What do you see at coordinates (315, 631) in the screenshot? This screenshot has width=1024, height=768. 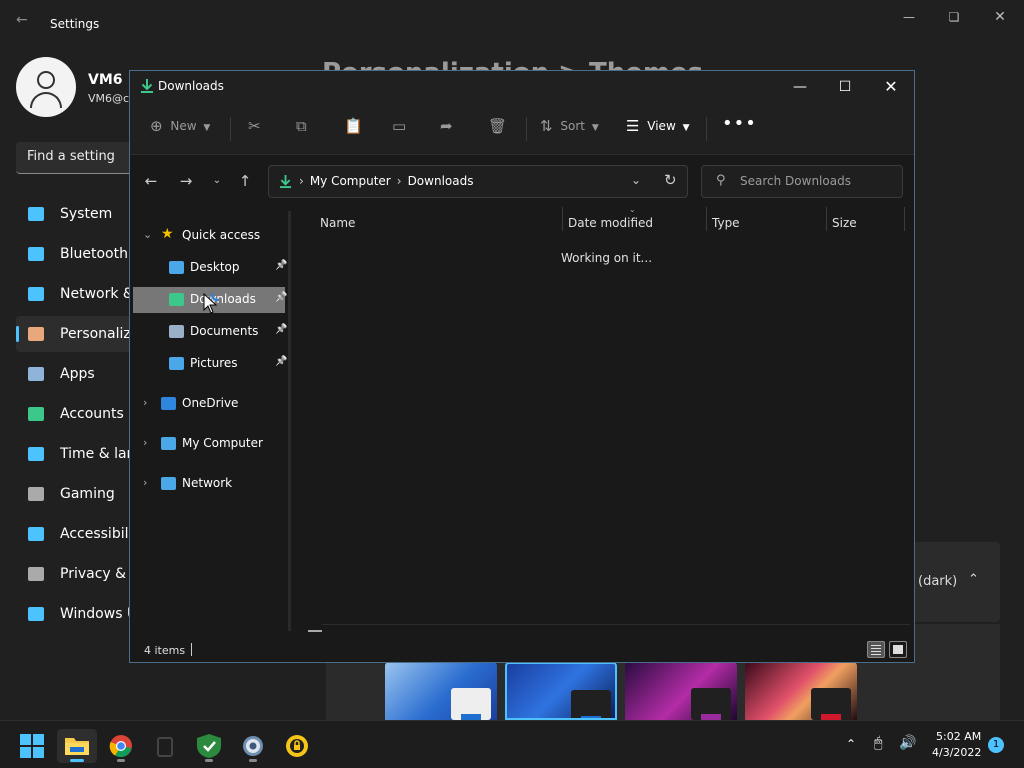 I see `horizontal-scrollbar` at bounding box center [315, 631].